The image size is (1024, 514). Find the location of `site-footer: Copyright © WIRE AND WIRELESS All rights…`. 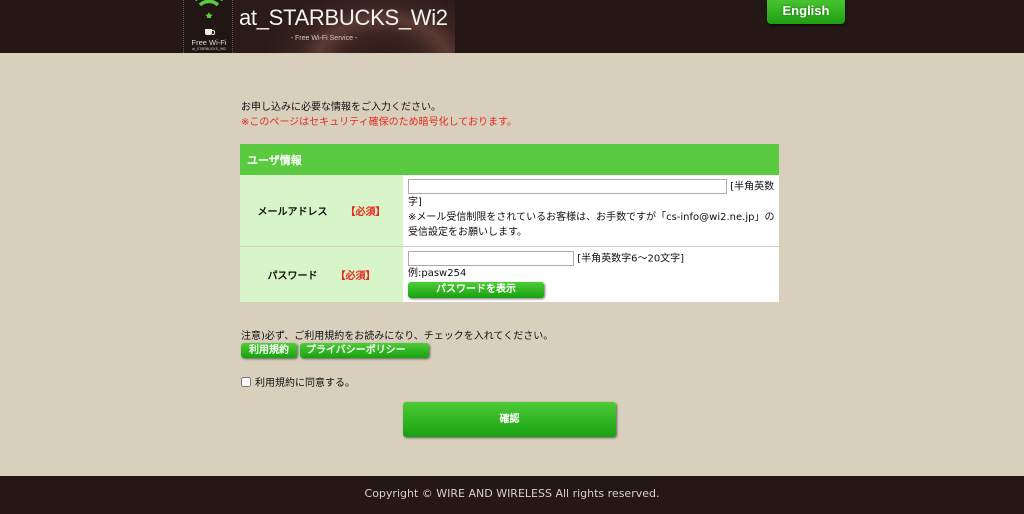

site-footer: Copyright © WIRE AND WIRELESS All rights… is located at coordinates (512, 495).